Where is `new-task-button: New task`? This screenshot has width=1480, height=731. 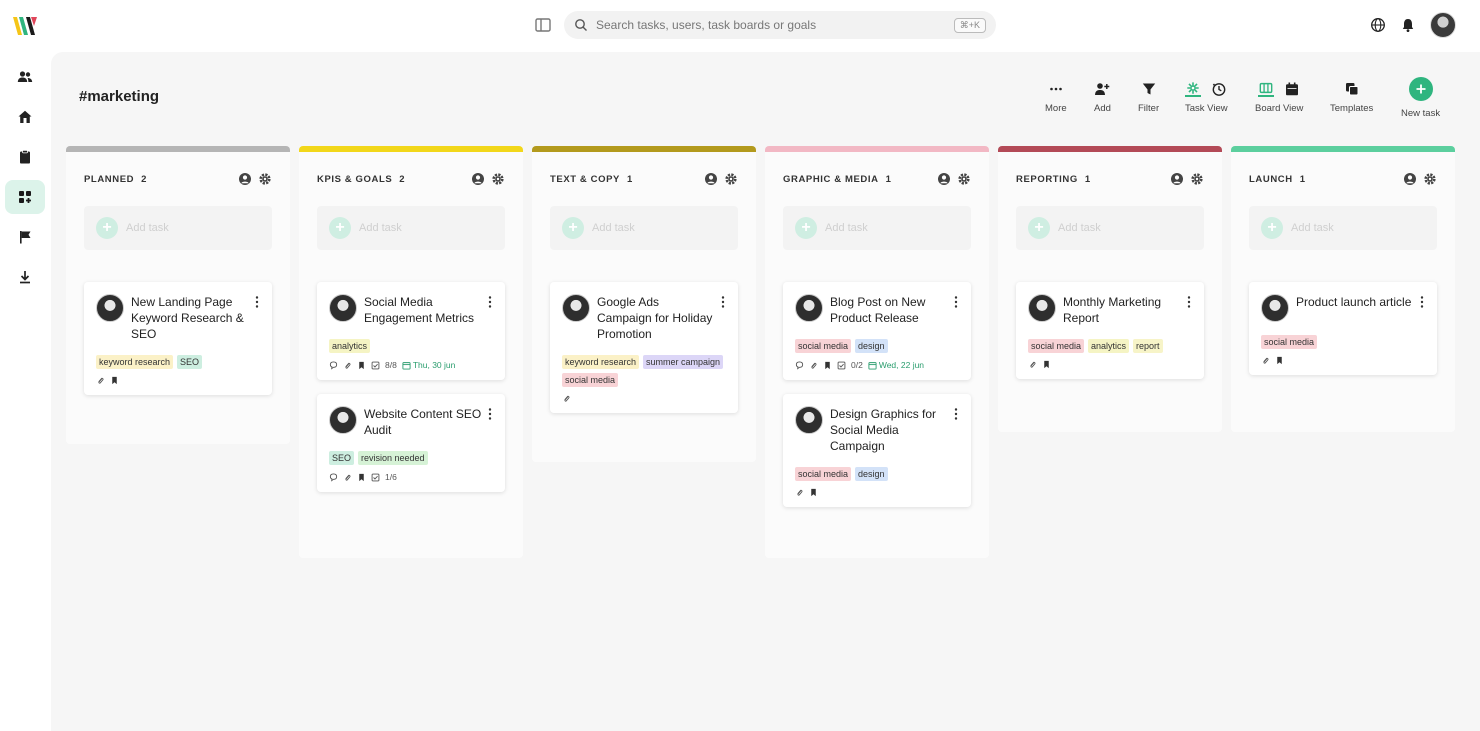
new-task-button: New task is located at coordinates (1421, 98).